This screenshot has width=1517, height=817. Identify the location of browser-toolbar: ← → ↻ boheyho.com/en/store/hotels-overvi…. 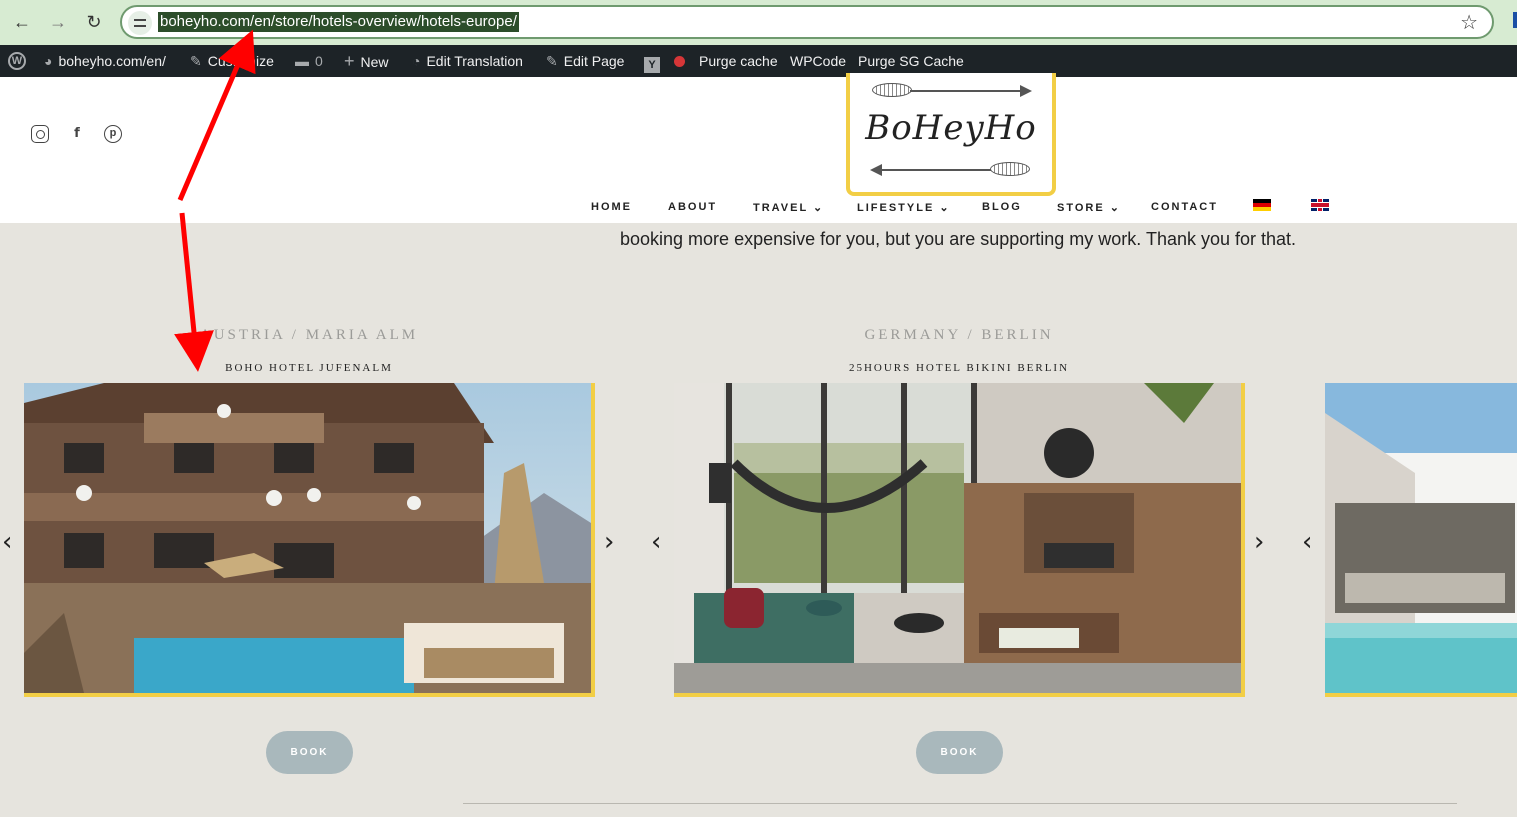
(758, 22).